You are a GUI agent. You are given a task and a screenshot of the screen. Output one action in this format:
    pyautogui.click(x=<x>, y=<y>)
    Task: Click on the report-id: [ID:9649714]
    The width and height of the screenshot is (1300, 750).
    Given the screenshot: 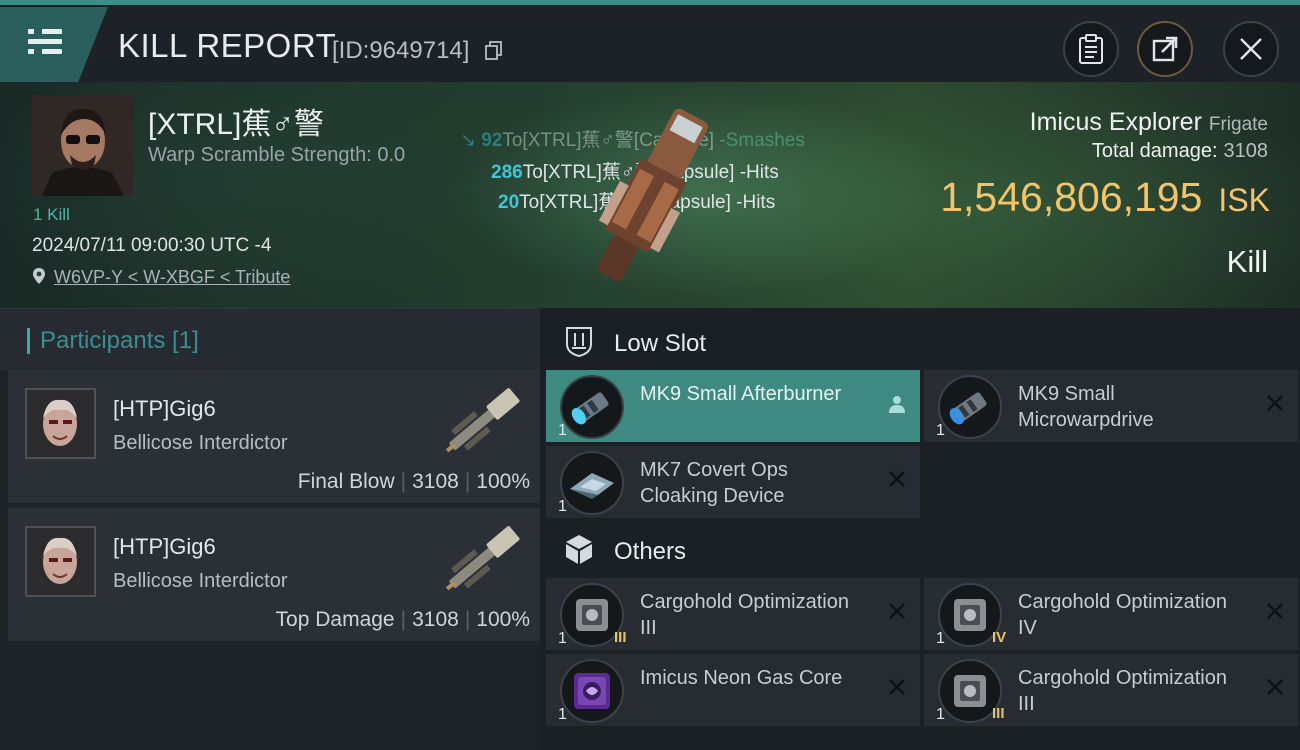 What is the action you would take?
    pyautogui.click(x=401, y=50)
    